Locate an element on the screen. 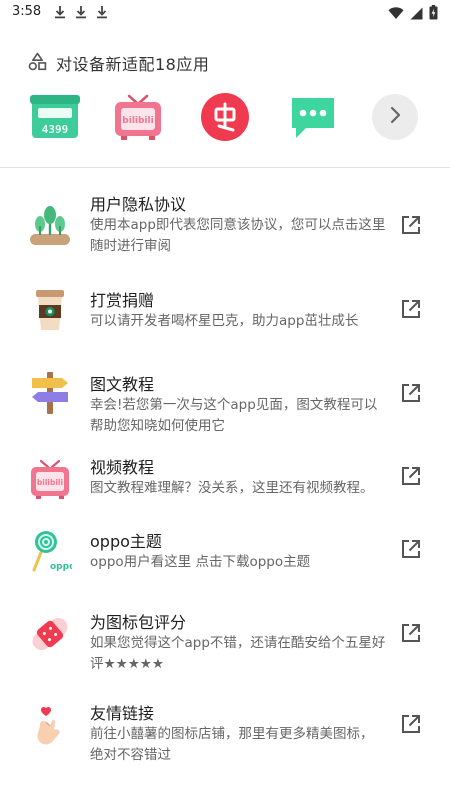  list-item-video-tutorial: bilibili 视频教程 图文教程难理解？没关系，这里还有视频教程。 is located at coordinates (225, 481).